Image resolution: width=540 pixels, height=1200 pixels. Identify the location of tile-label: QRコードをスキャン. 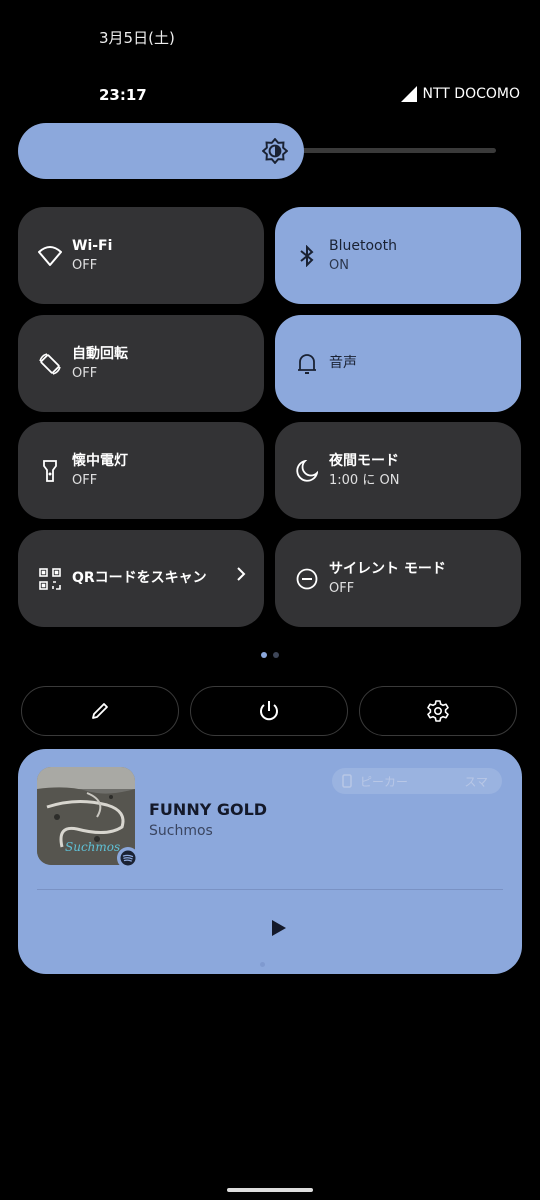
(139, 578).